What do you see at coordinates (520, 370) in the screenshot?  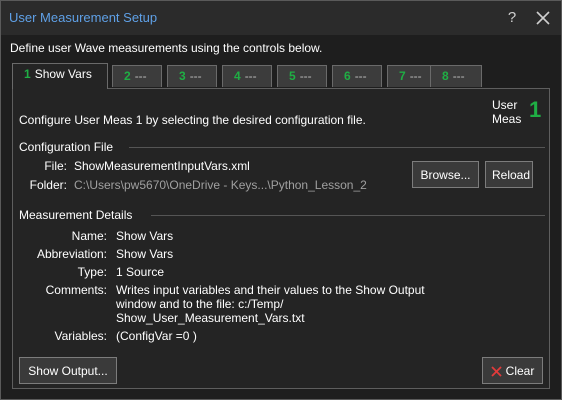 I see `clear-label: Clear` at bounding box center [520, 370].